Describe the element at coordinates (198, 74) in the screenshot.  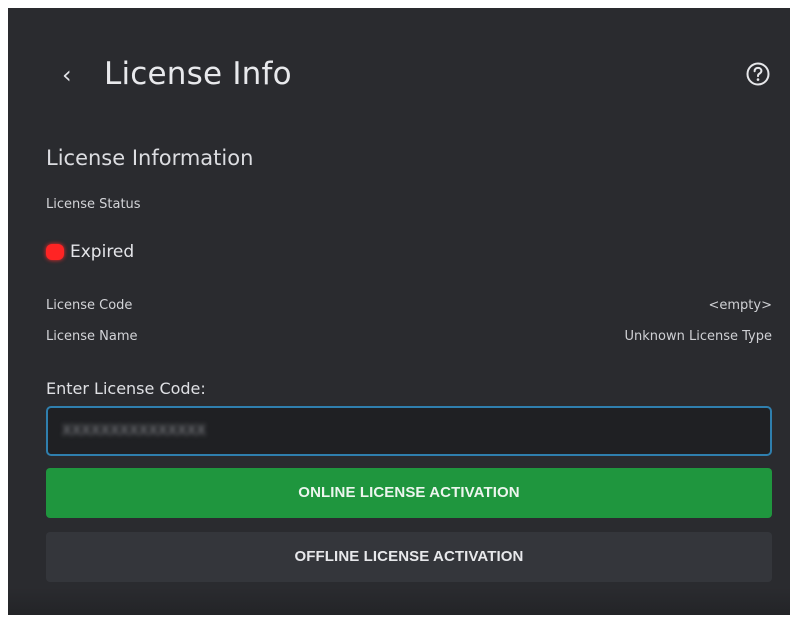
I see `page-title: License Info` at that location.